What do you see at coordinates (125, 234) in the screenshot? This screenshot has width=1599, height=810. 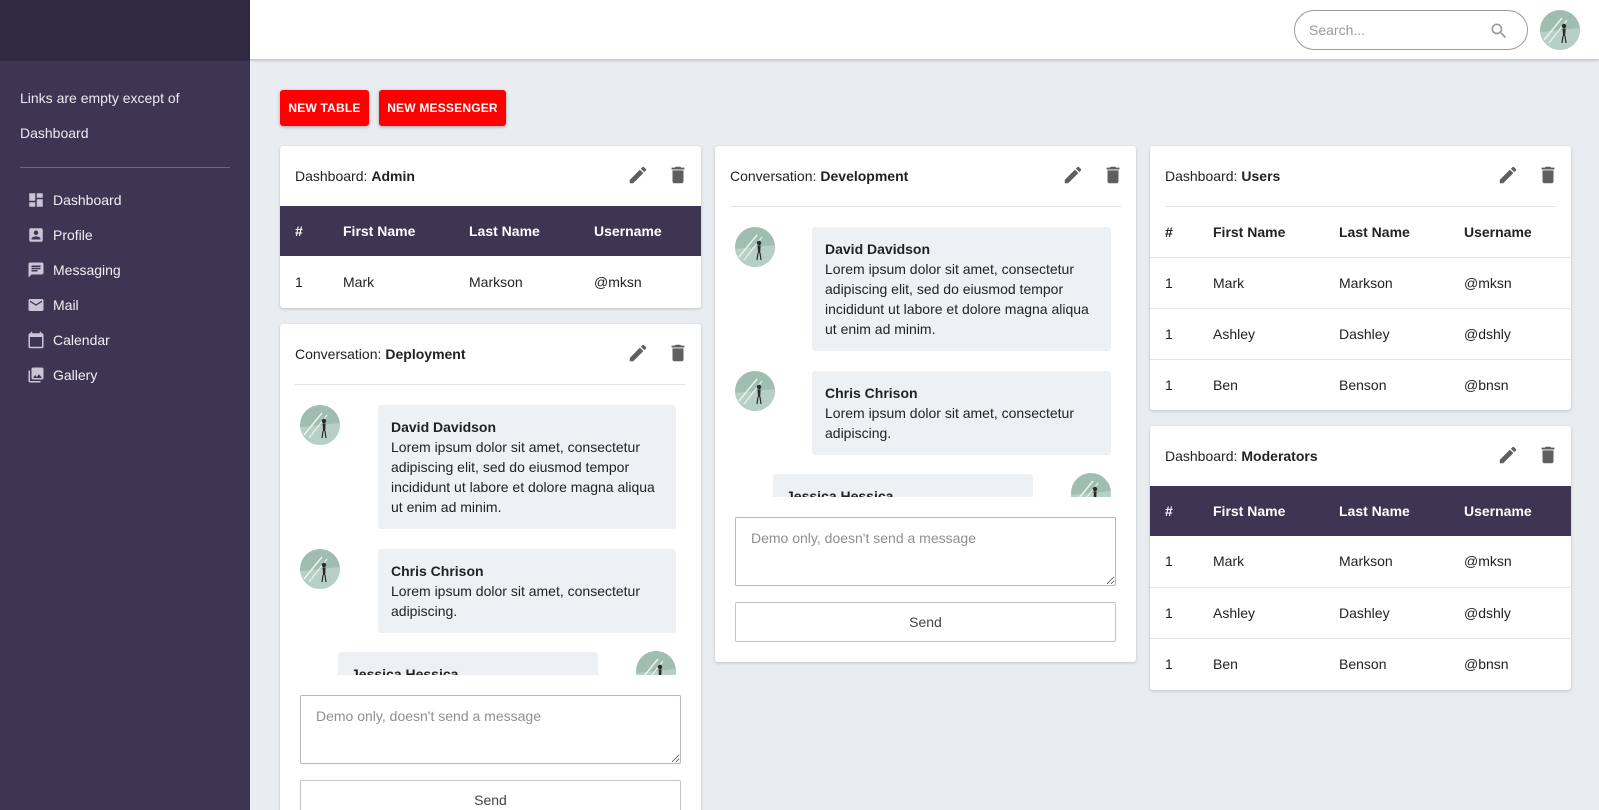 I see `sidebar-item-profile: Profile` at bounding box center [125, 234].